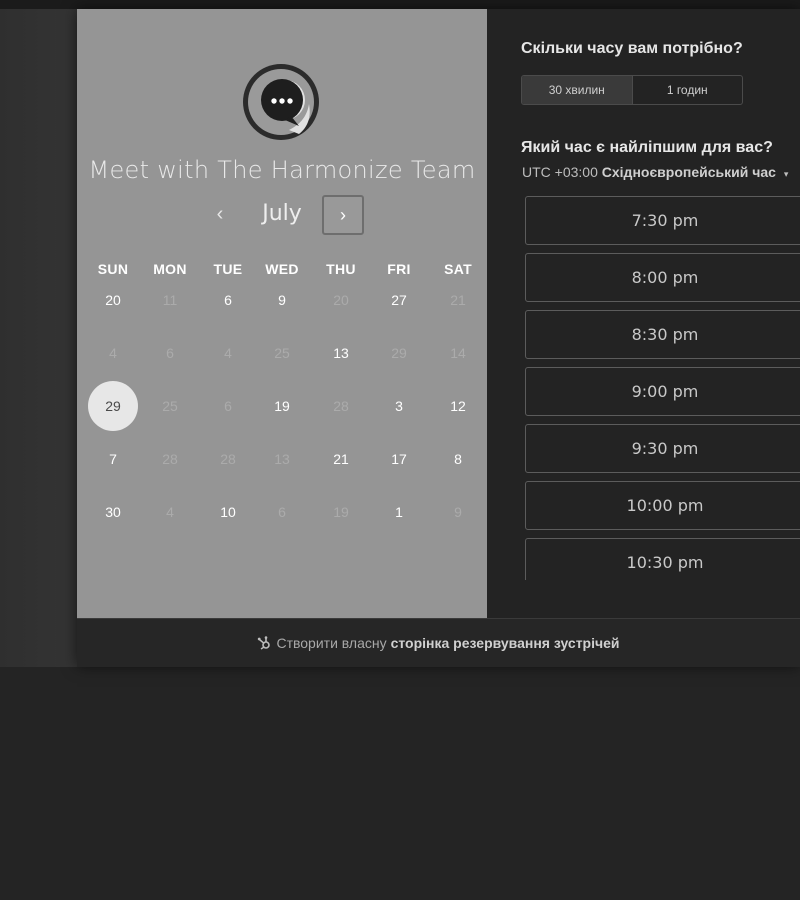 The width and height of the screenshot is (800, 900). What do you see at coordinates (228, 300) in the screenshot?
I see `available-day: 6` at bounding box center [228, 300].